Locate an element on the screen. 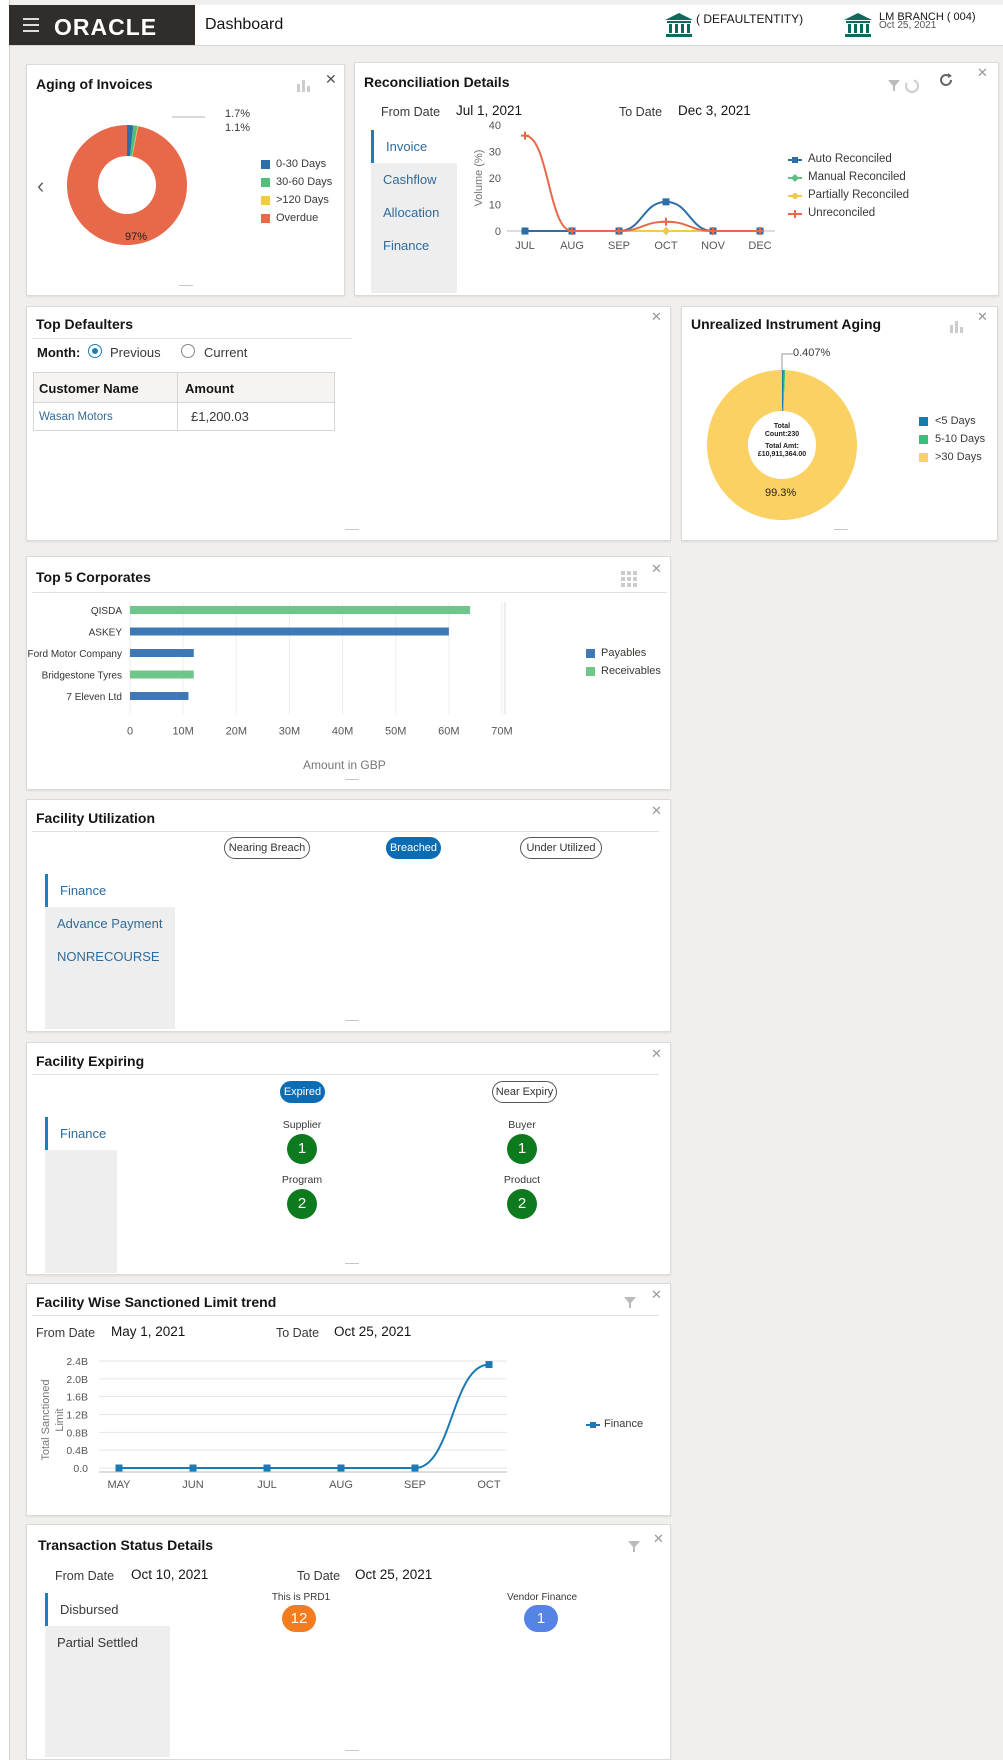 The image size is (1003, 1760). x-tick-label: 20M is located at coordinates (236, 732).